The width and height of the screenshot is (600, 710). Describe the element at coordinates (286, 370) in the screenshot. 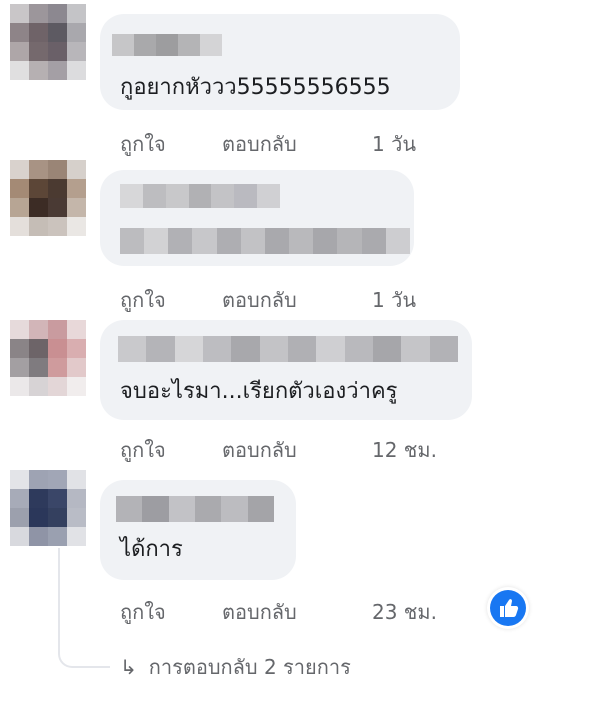

I see `comment-bubble: จบอะไรมา...เรียกตัวเองว่าครู` at that location.